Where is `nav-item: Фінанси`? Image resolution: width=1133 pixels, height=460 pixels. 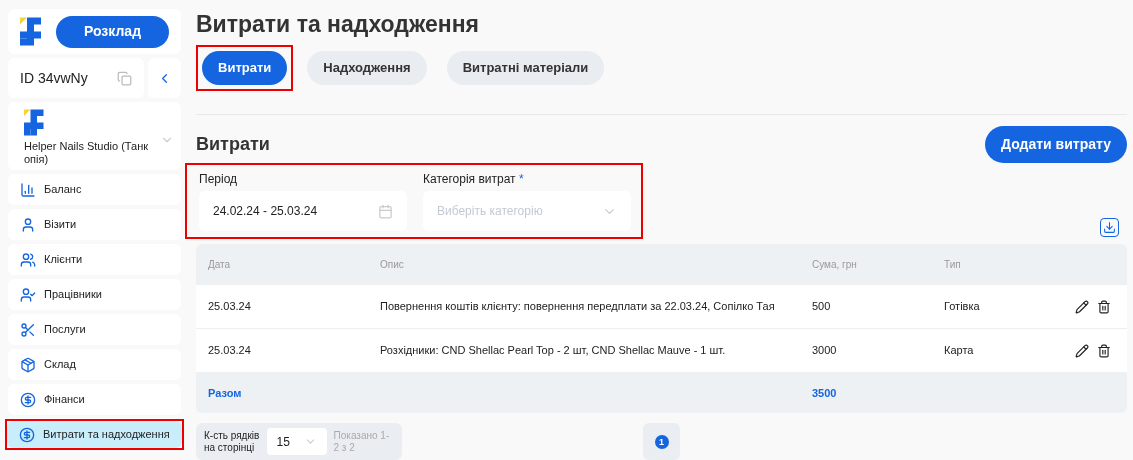
nav-item: Фінанси is located at coordinates (94, 399).